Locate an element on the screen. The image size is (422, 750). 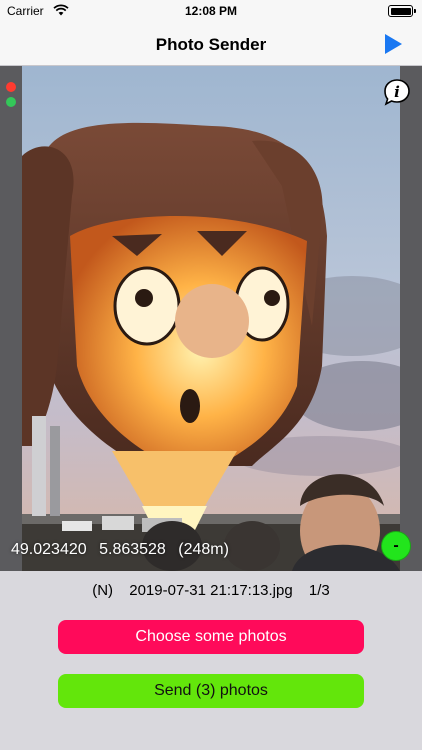
play-icon is located at coordinates (393, 44).